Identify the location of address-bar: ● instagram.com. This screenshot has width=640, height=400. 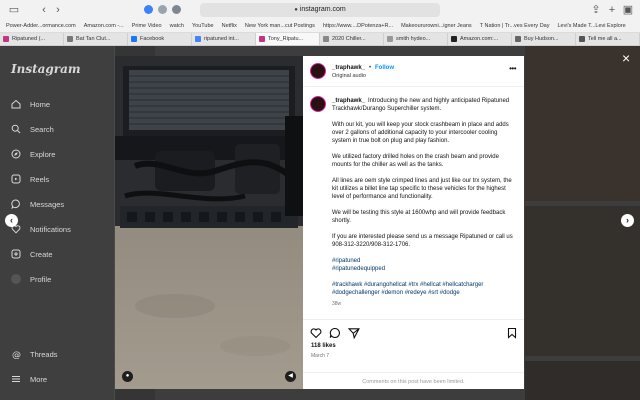
(320, 10).